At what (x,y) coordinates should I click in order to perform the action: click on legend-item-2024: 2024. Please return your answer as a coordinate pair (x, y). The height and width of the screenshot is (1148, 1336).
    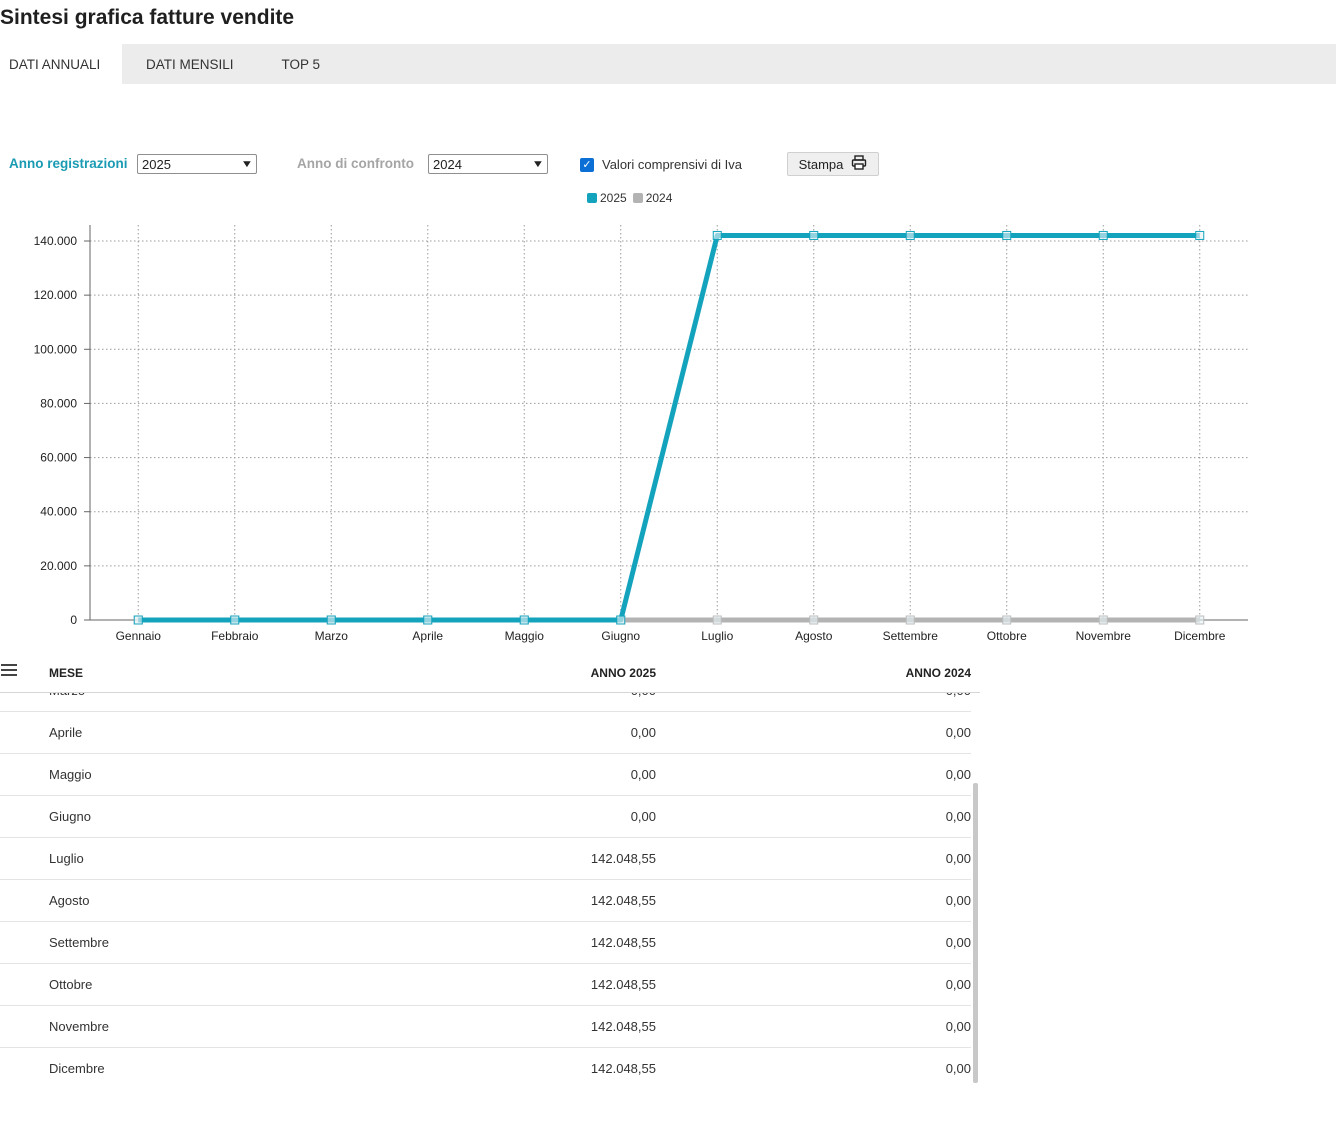
    Looking at the image, I should click on (652, 198).